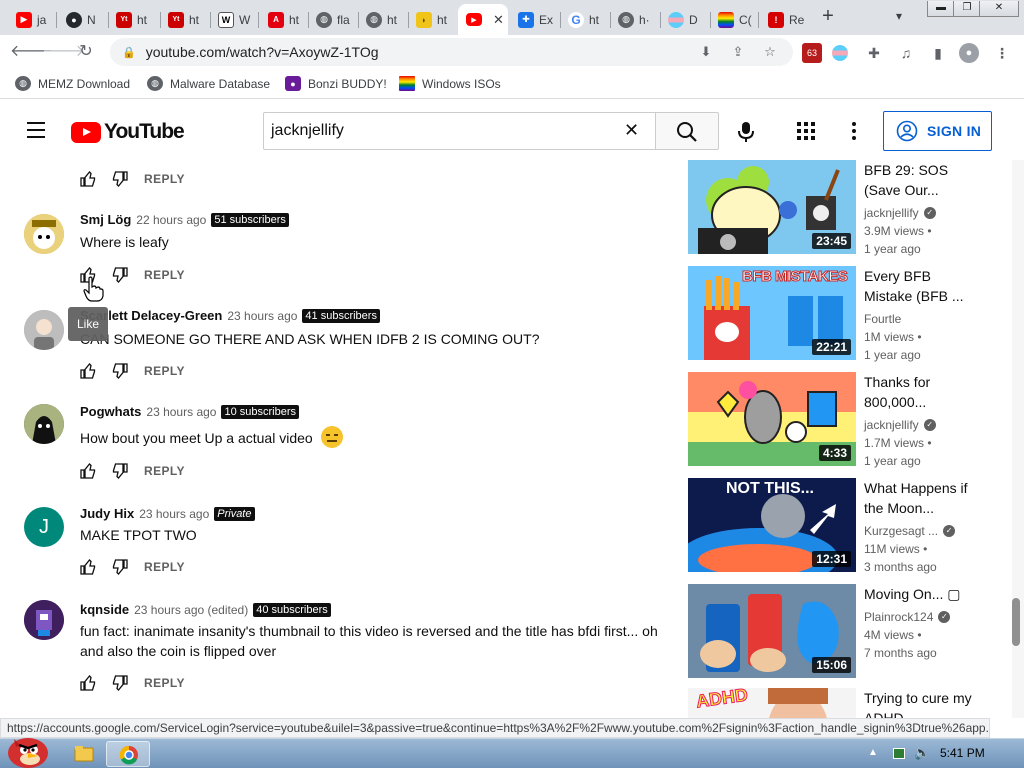 The height and width of the screenshot is (768, 1024). I want to click on search-input: jacknjellify, so click(459, 131).